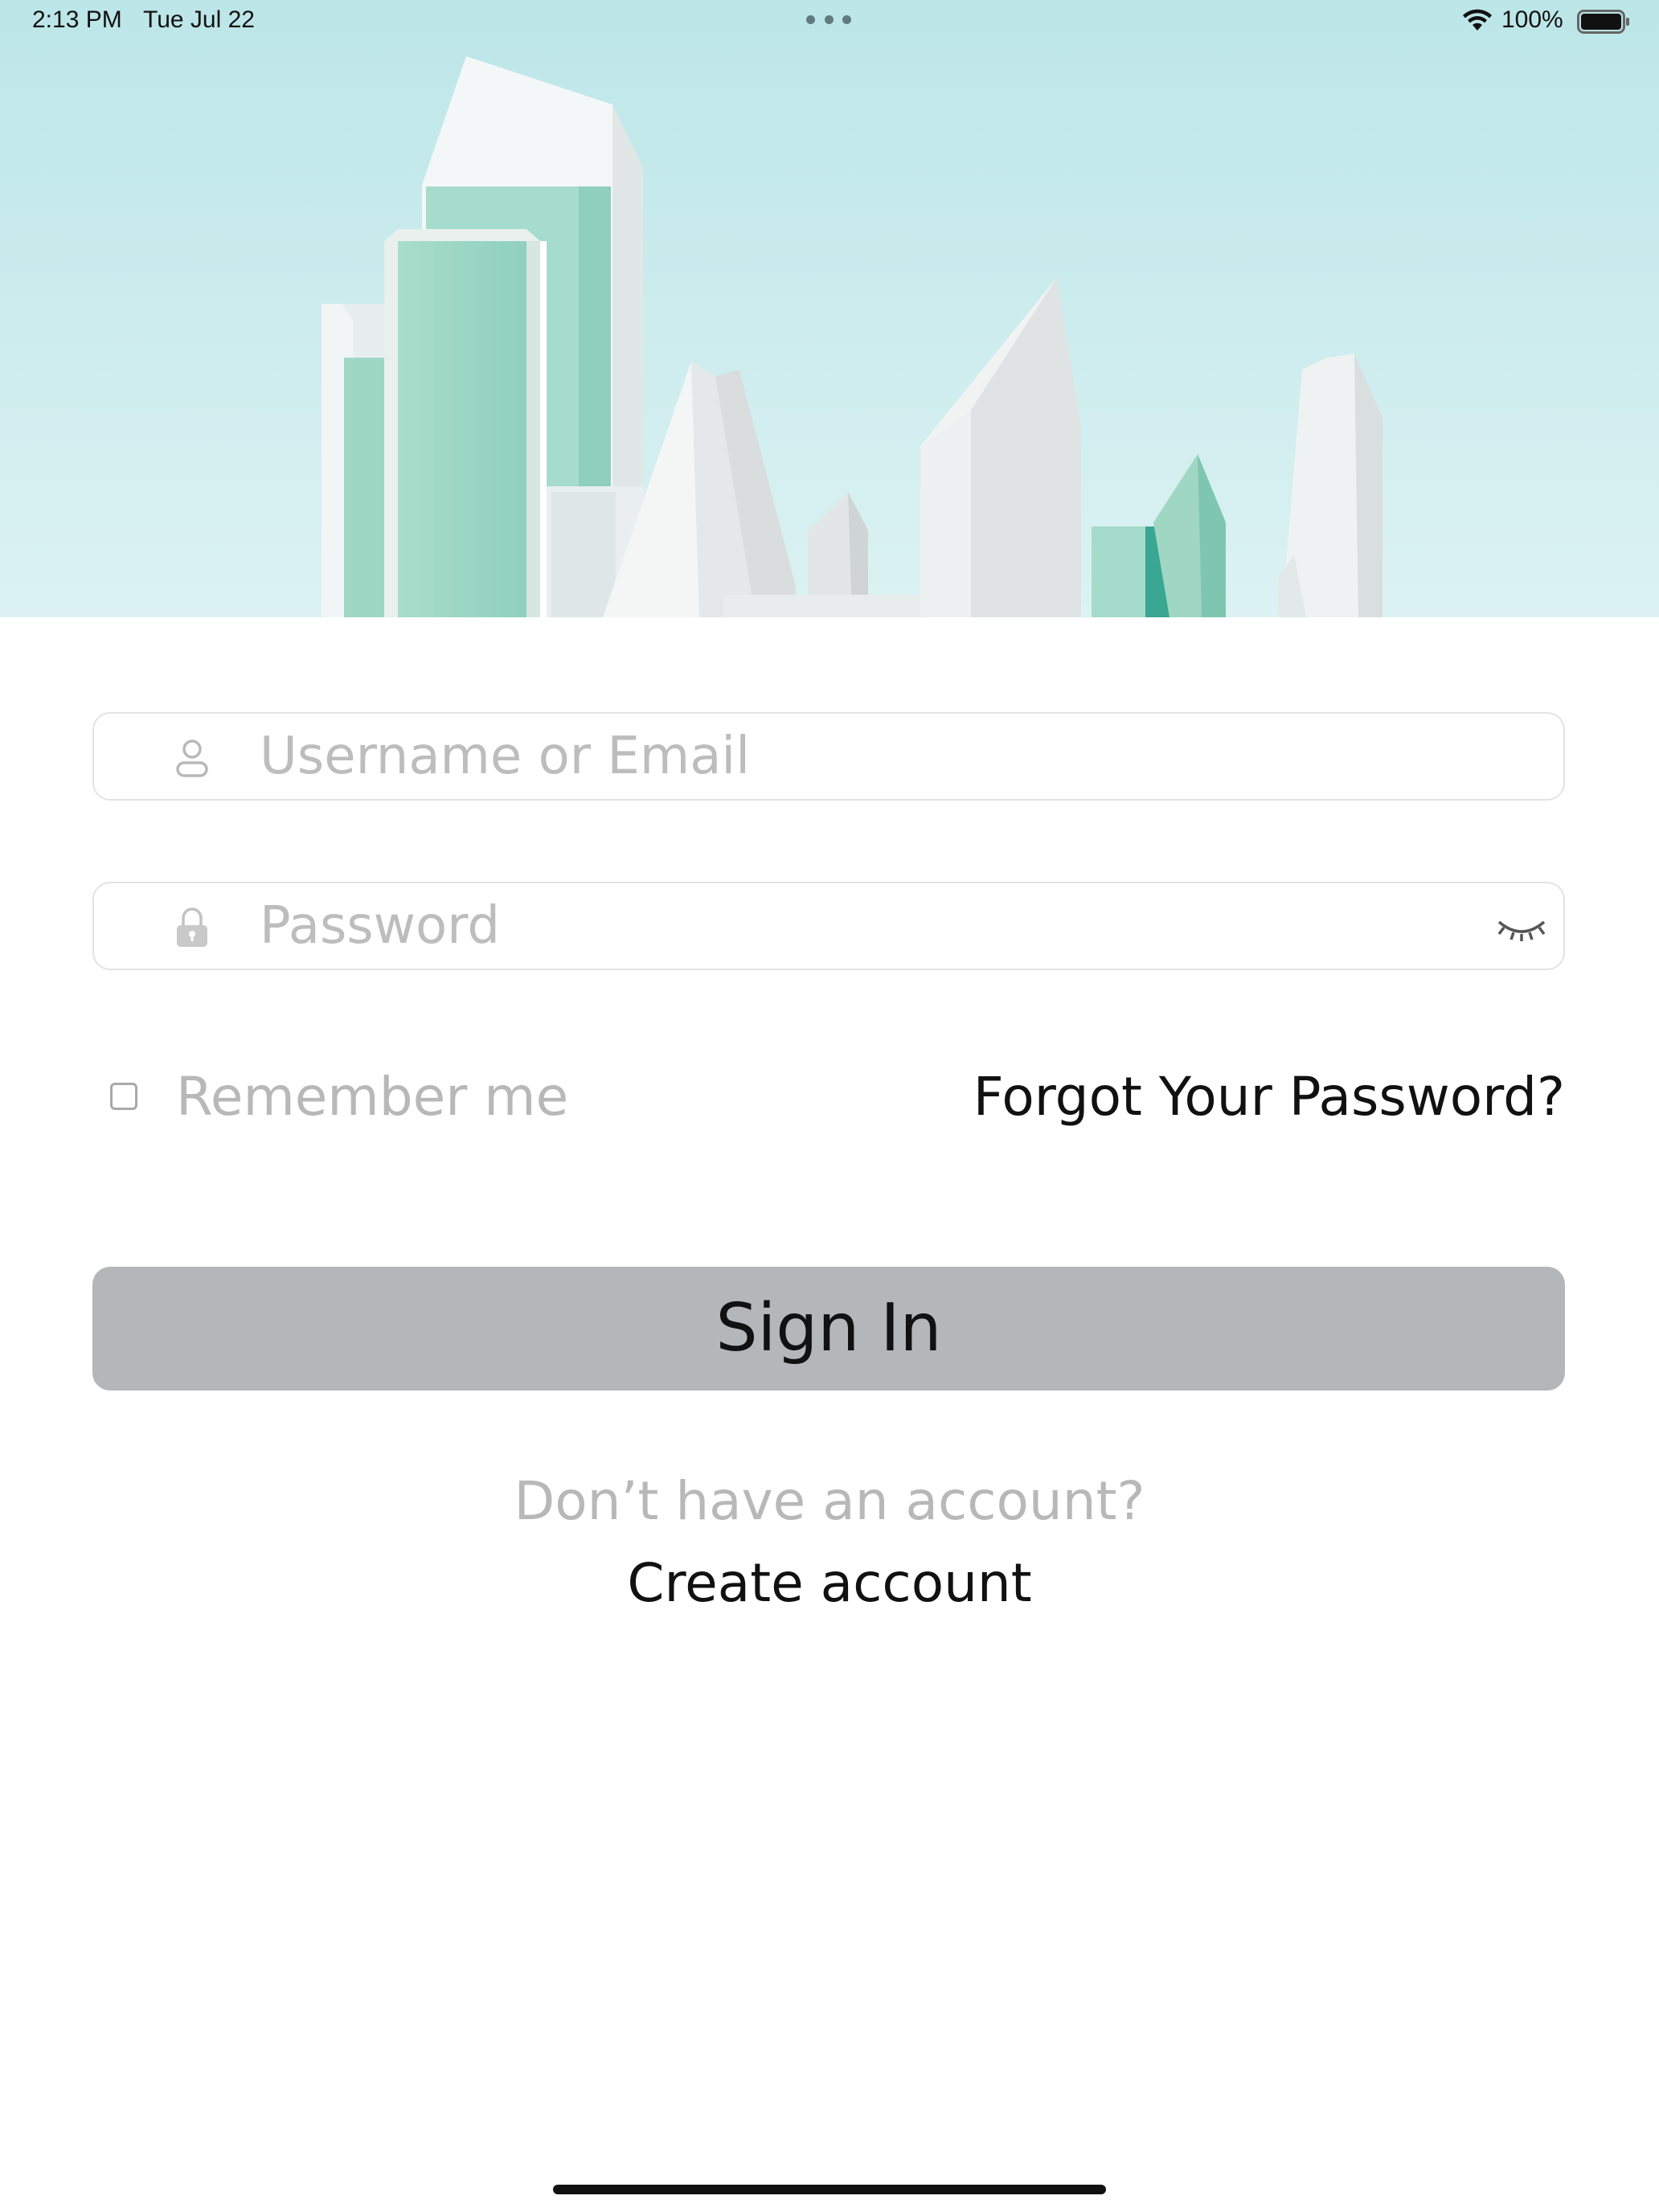  Describe the element at coordinates (854, 926) in the screenshot. I see `password-input` at that location.